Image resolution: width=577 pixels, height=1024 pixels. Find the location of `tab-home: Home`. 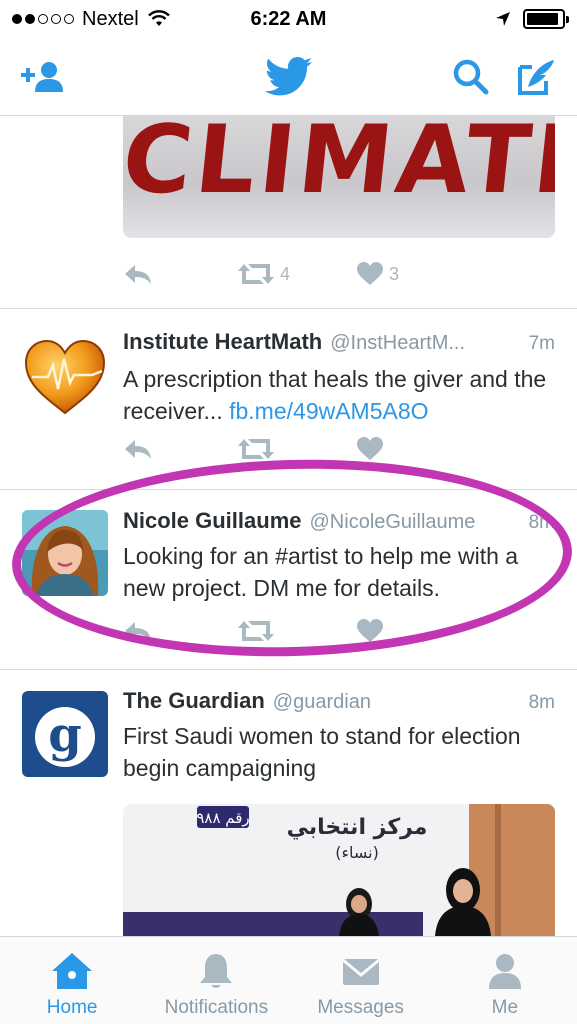

tab-home: Home is located at coordinates (72, 980).